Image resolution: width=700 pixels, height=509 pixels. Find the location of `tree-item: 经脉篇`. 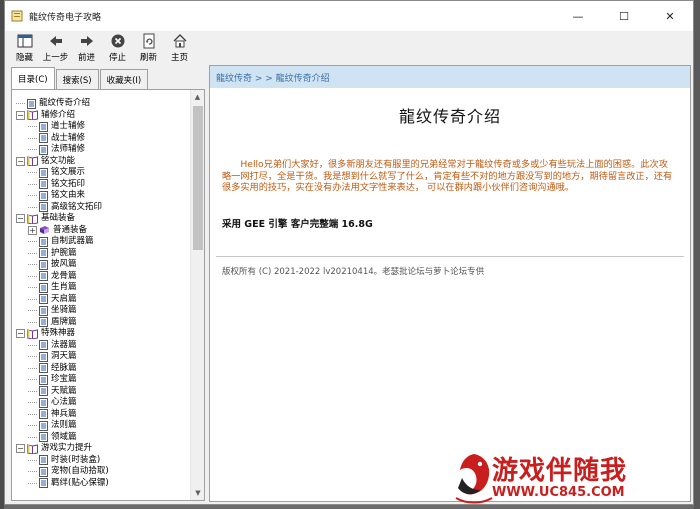

tree-item: 经脉篇 is located at coordinates (101, 369).